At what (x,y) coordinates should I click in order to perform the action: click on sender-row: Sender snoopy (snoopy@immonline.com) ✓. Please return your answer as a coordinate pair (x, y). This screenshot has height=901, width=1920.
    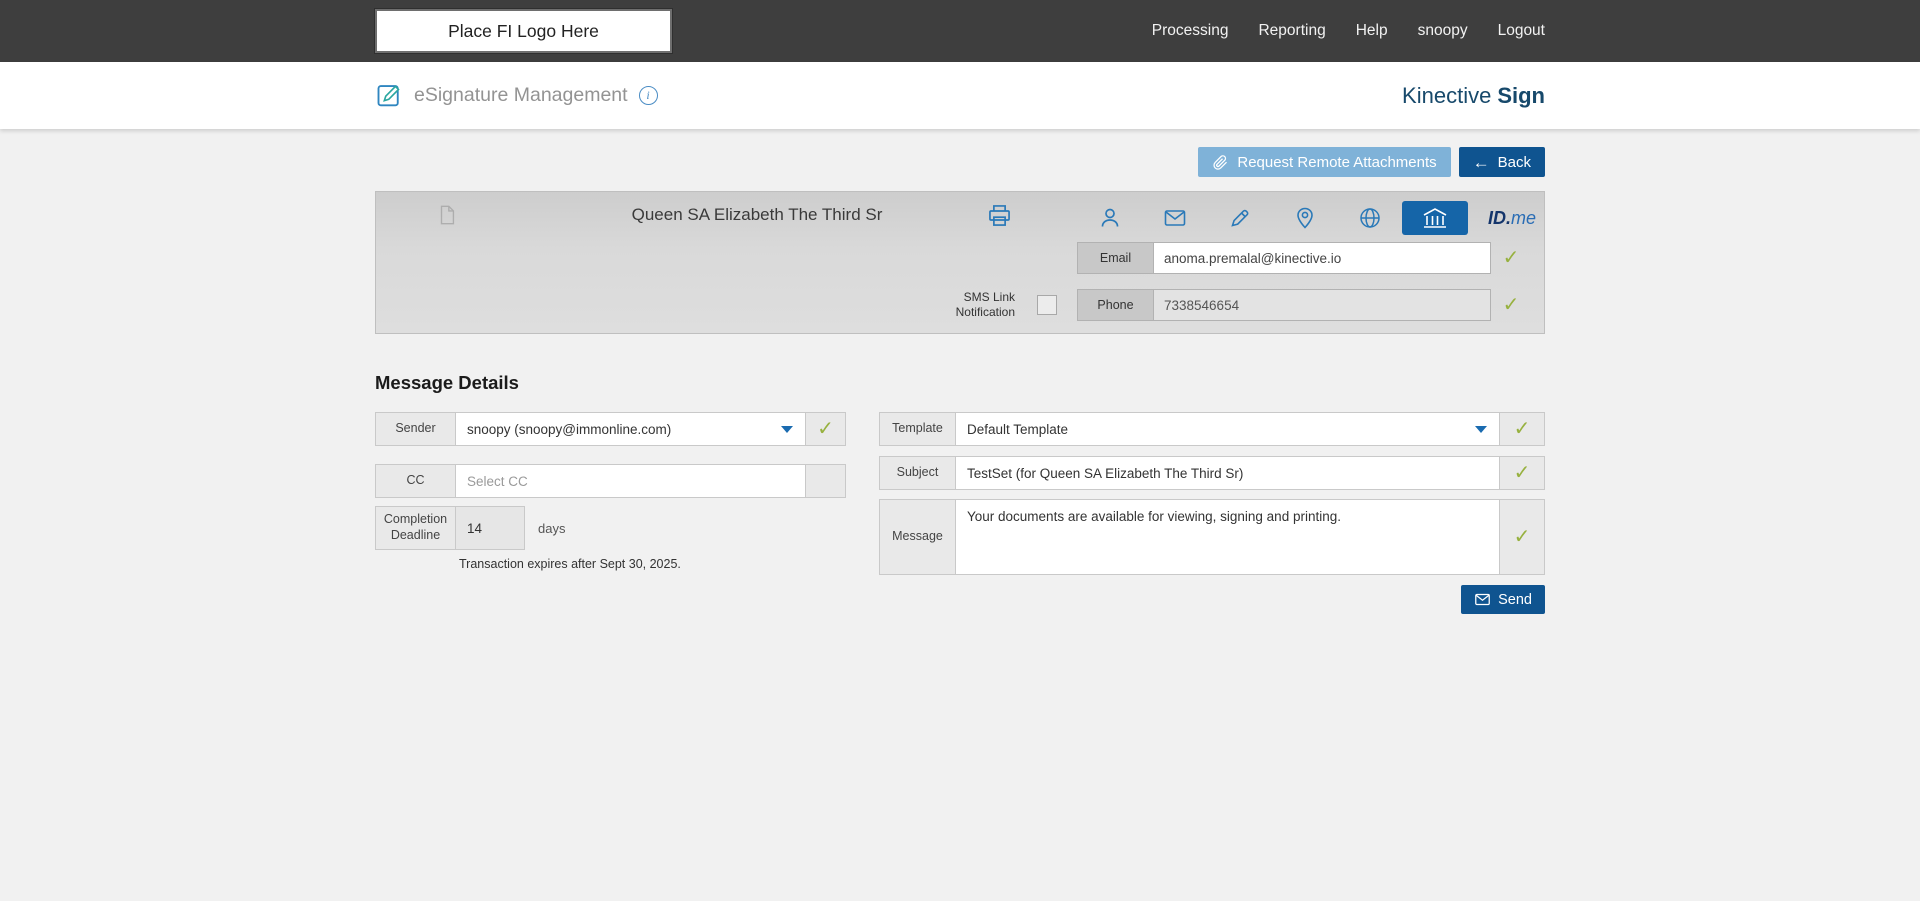
    Looking at the image, I should click on (610, 429).